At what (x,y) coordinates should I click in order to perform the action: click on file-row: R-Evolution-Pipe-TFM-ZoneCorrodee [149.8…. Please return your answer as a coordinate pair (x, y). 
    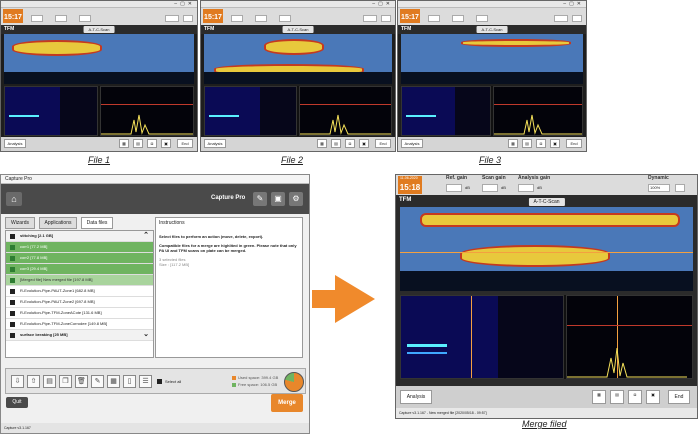
    Looking at the image, I should click on (79, 324).